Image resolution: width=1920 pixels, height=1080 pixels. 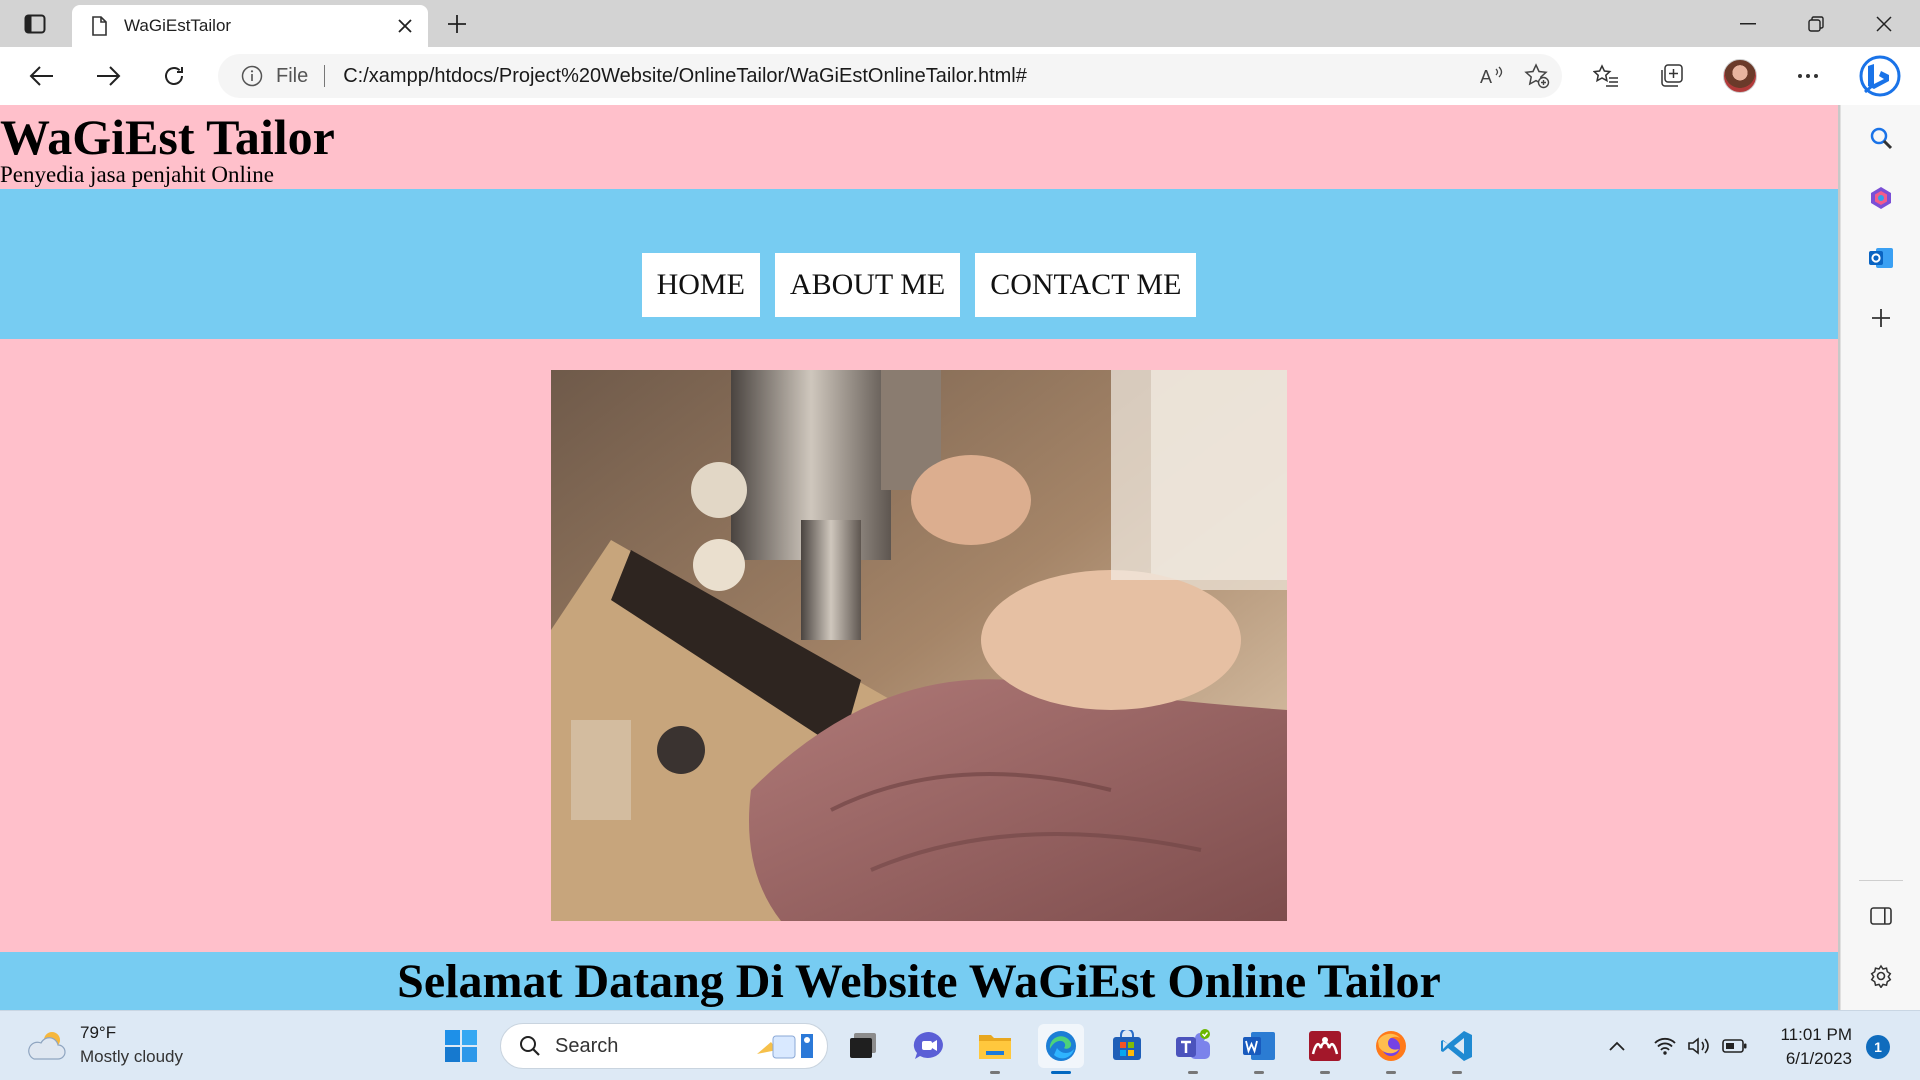 I want to click on minimize-icon, so click(x=1748, y=23).